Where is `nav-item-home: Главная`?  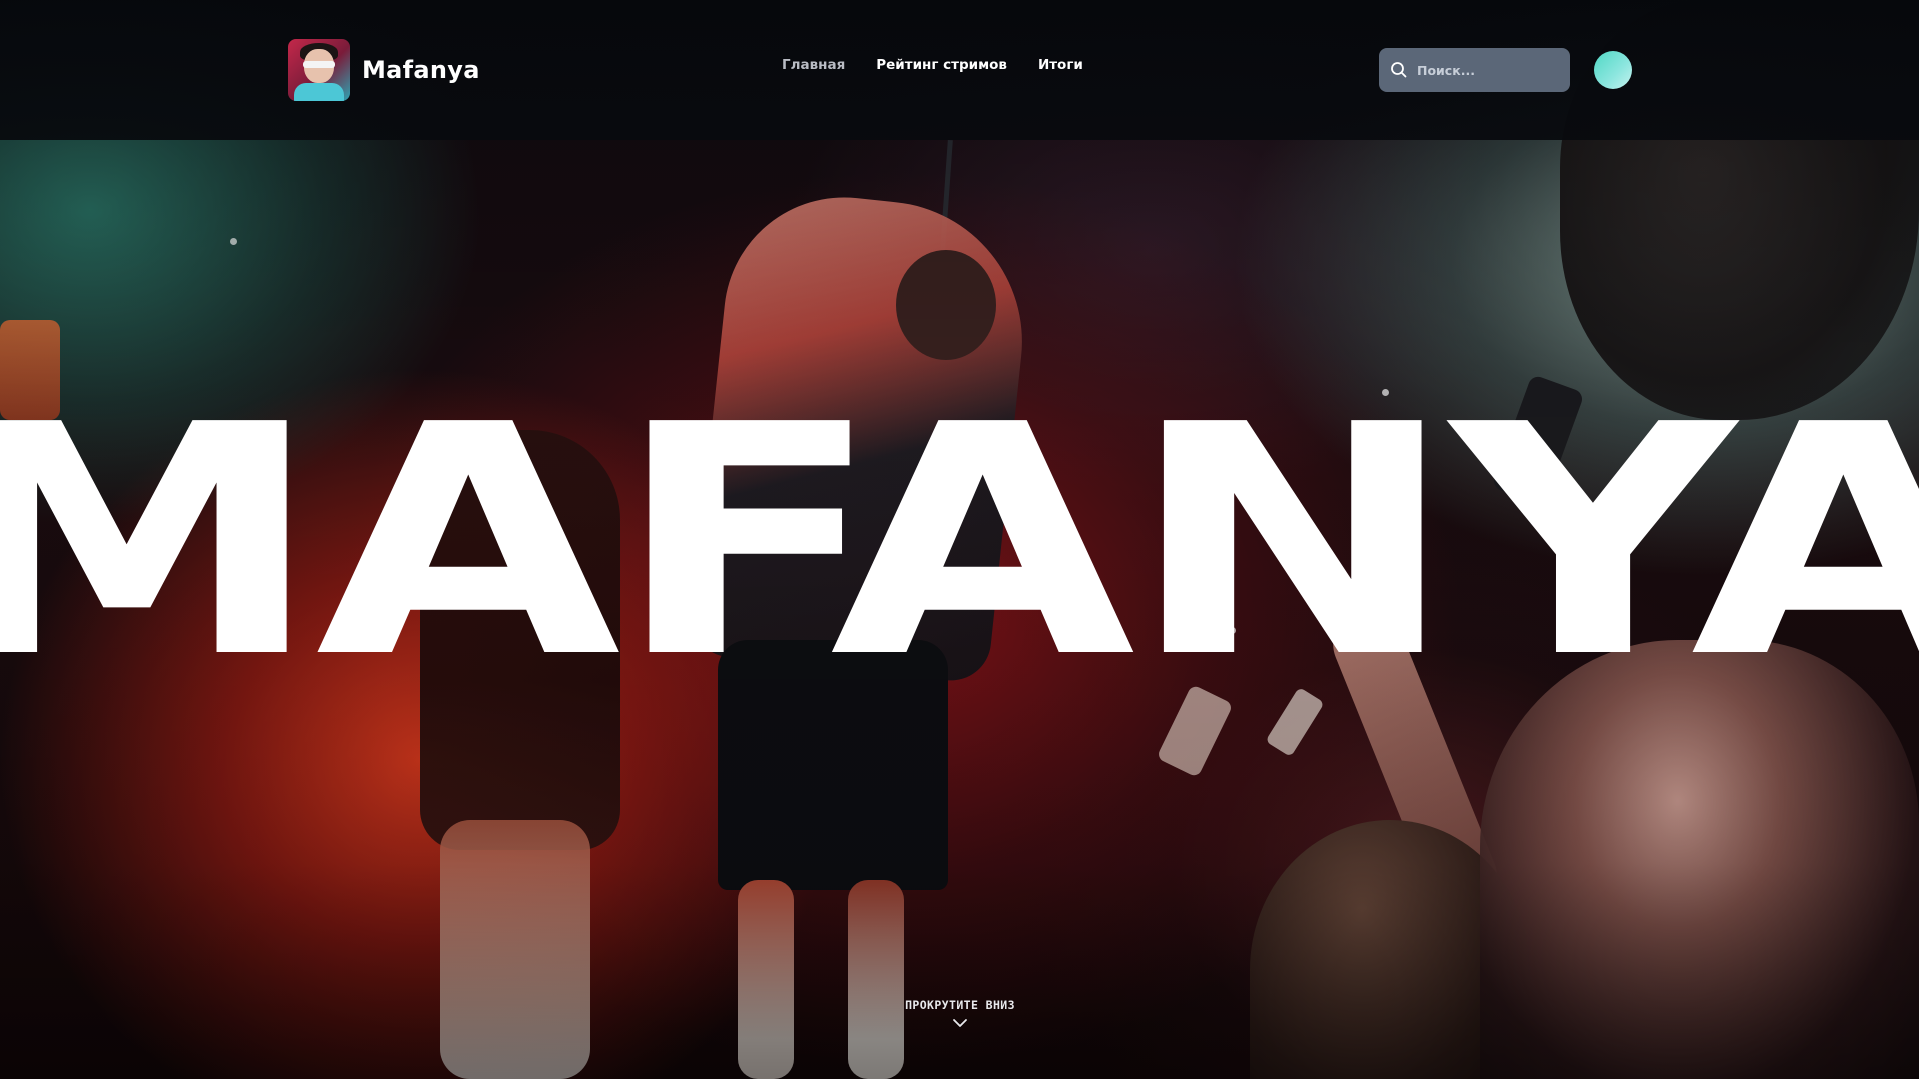
nav-item-home: Главная is located at coordinates (813, 65).